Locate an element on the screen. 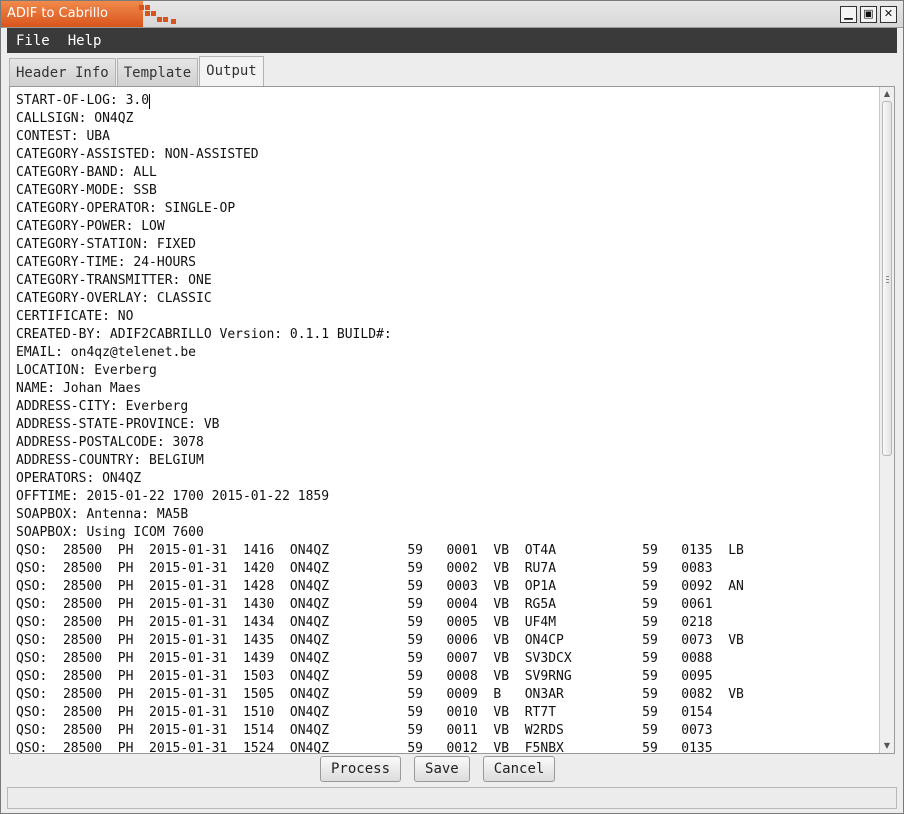  output-line: ADDRESS-COUNTRY: BELGIUM is located at coordinates (110, 460).